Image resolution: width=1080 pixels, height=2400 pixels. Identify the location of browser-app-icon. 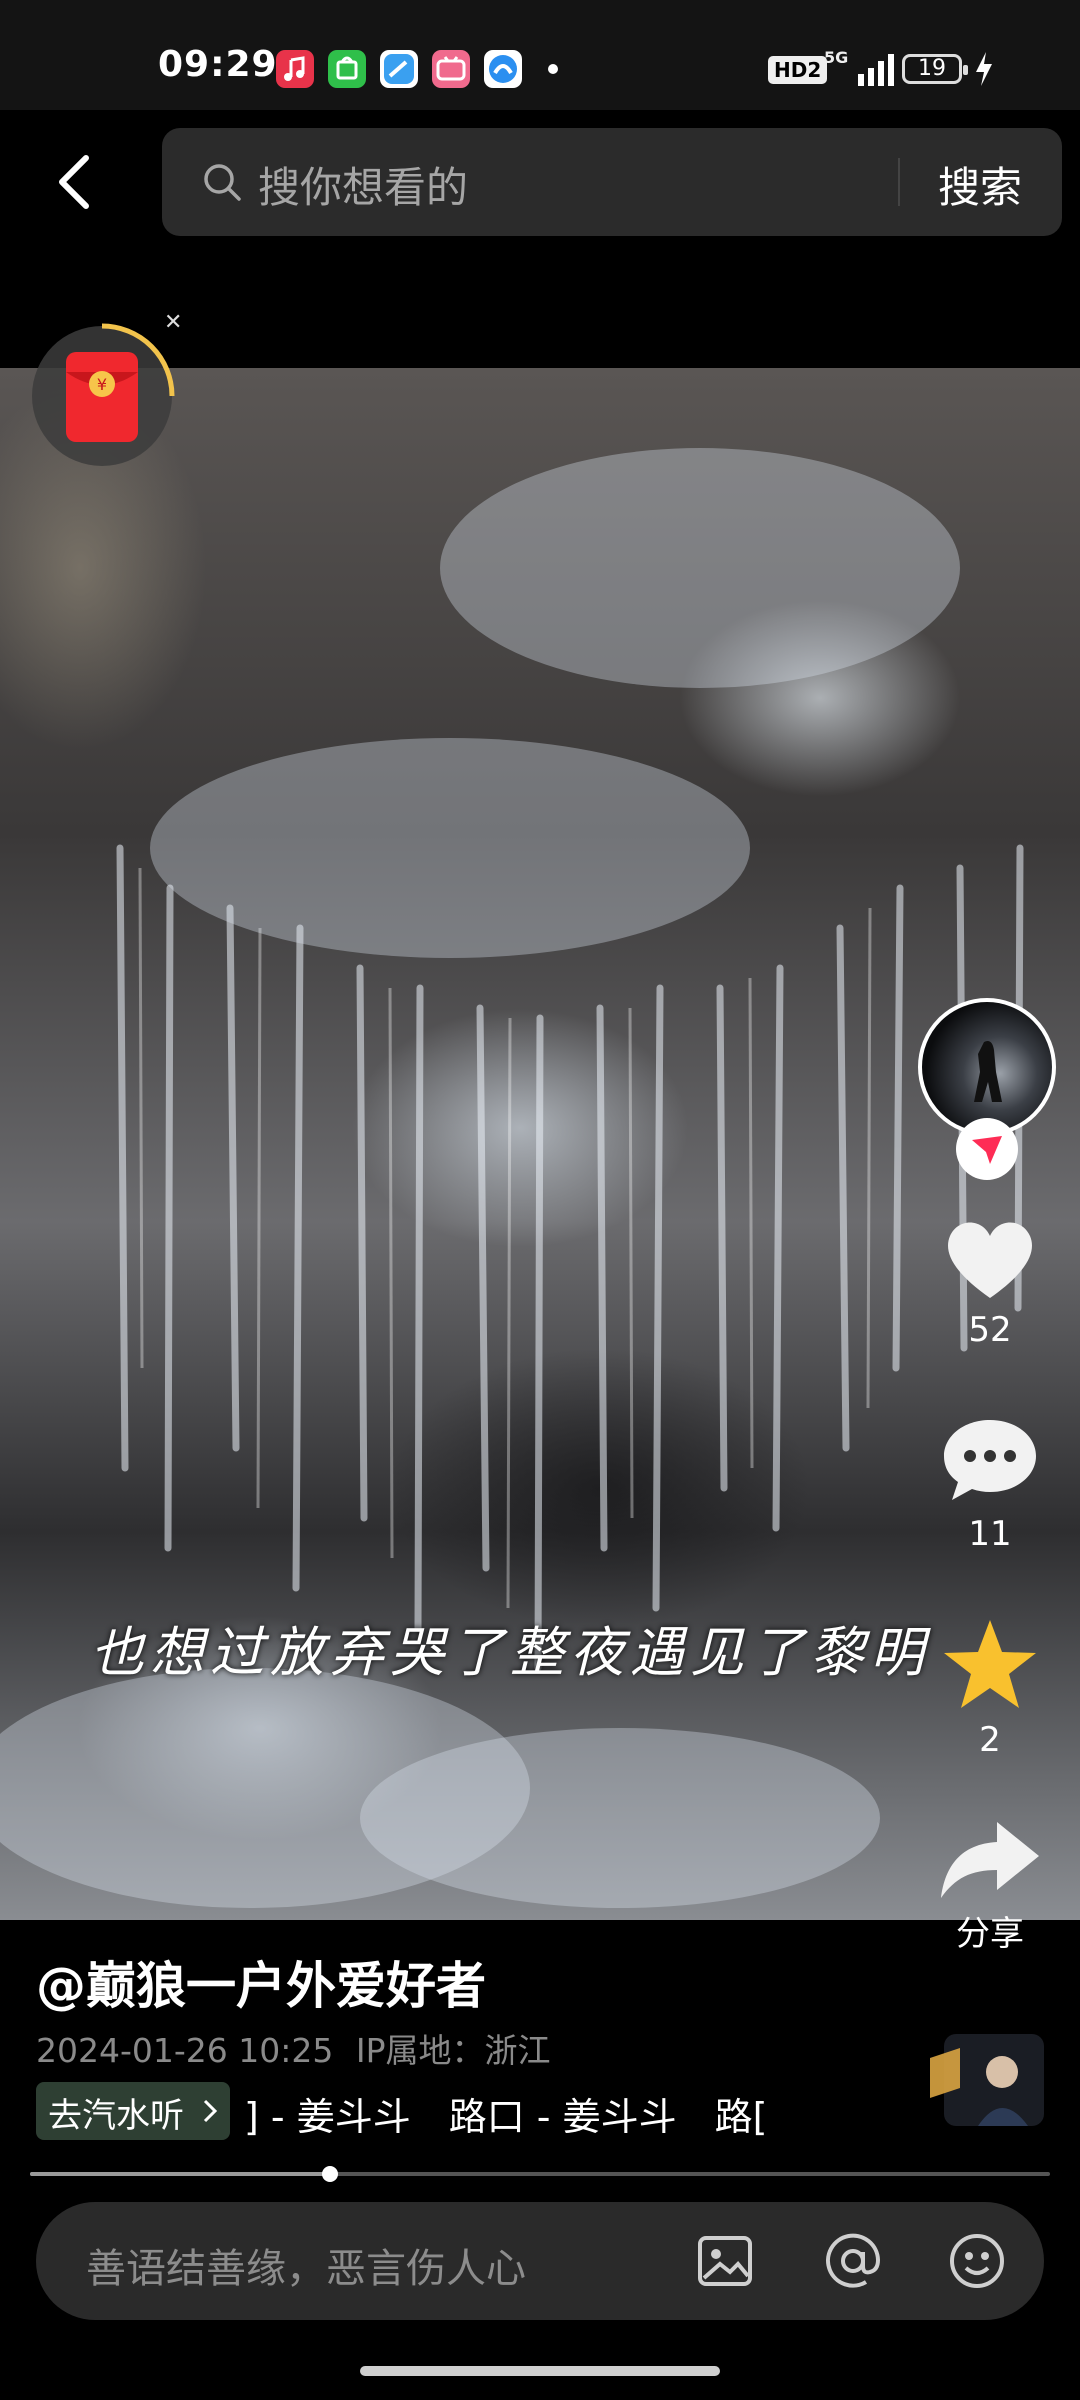
(399, 69).